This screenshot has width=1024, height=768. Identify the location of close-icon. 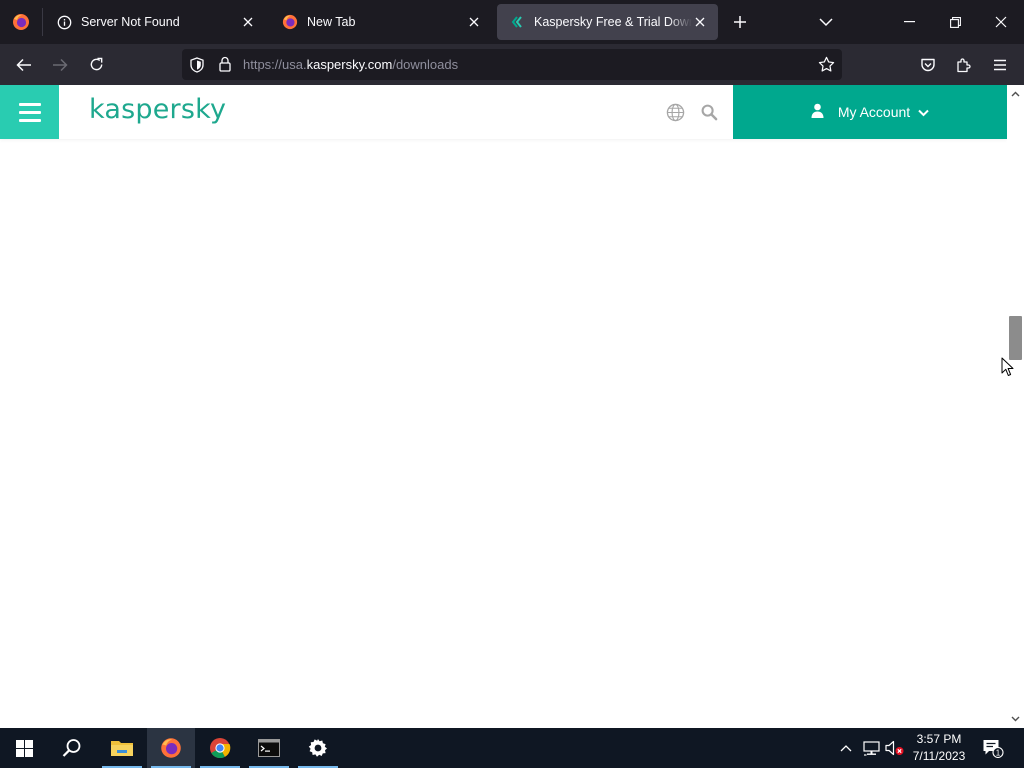
(1001, 22).